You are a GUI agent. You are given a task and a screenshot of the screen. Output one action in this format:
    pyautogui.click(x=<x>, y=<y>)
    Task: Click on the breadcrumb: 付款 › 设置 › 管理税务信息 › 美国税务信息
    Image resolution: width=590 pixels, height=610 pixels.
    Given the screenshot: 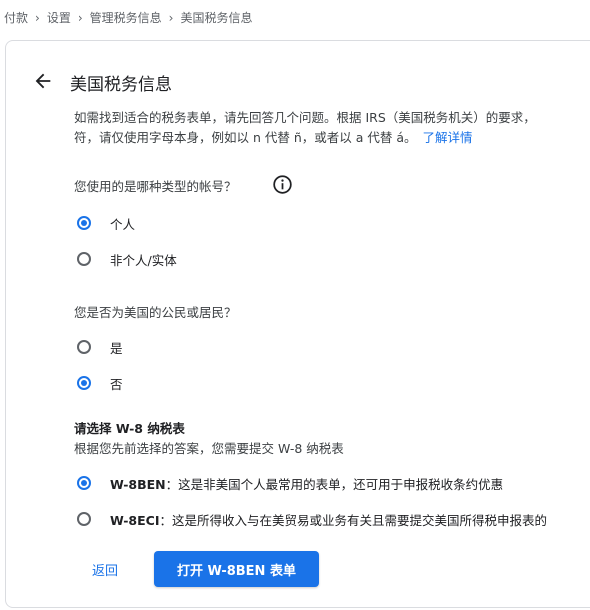 What is the action you would take?
    pyautogui.click(x=128, y=17)
    